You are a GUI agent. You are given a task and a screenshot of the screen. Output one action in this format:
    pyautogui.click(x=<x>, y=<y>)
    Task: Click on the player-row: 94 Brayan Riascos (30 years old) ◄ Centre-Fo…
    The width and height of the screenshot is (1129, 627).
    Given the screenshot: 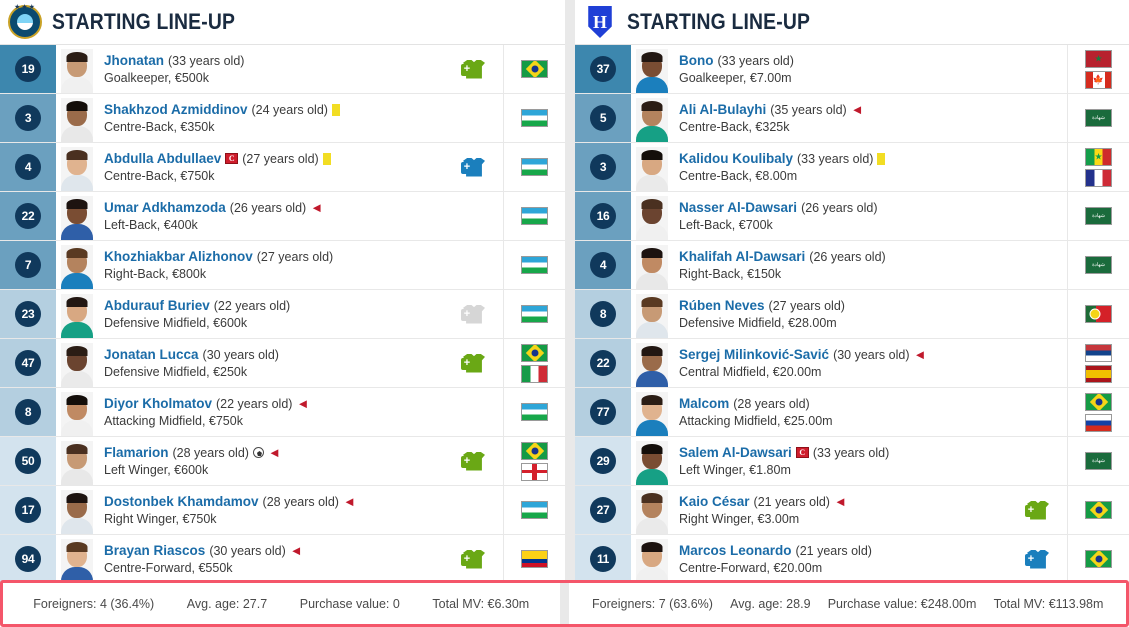 What is the action you would take?
    pyautogui.click(x=282, y=559)
    